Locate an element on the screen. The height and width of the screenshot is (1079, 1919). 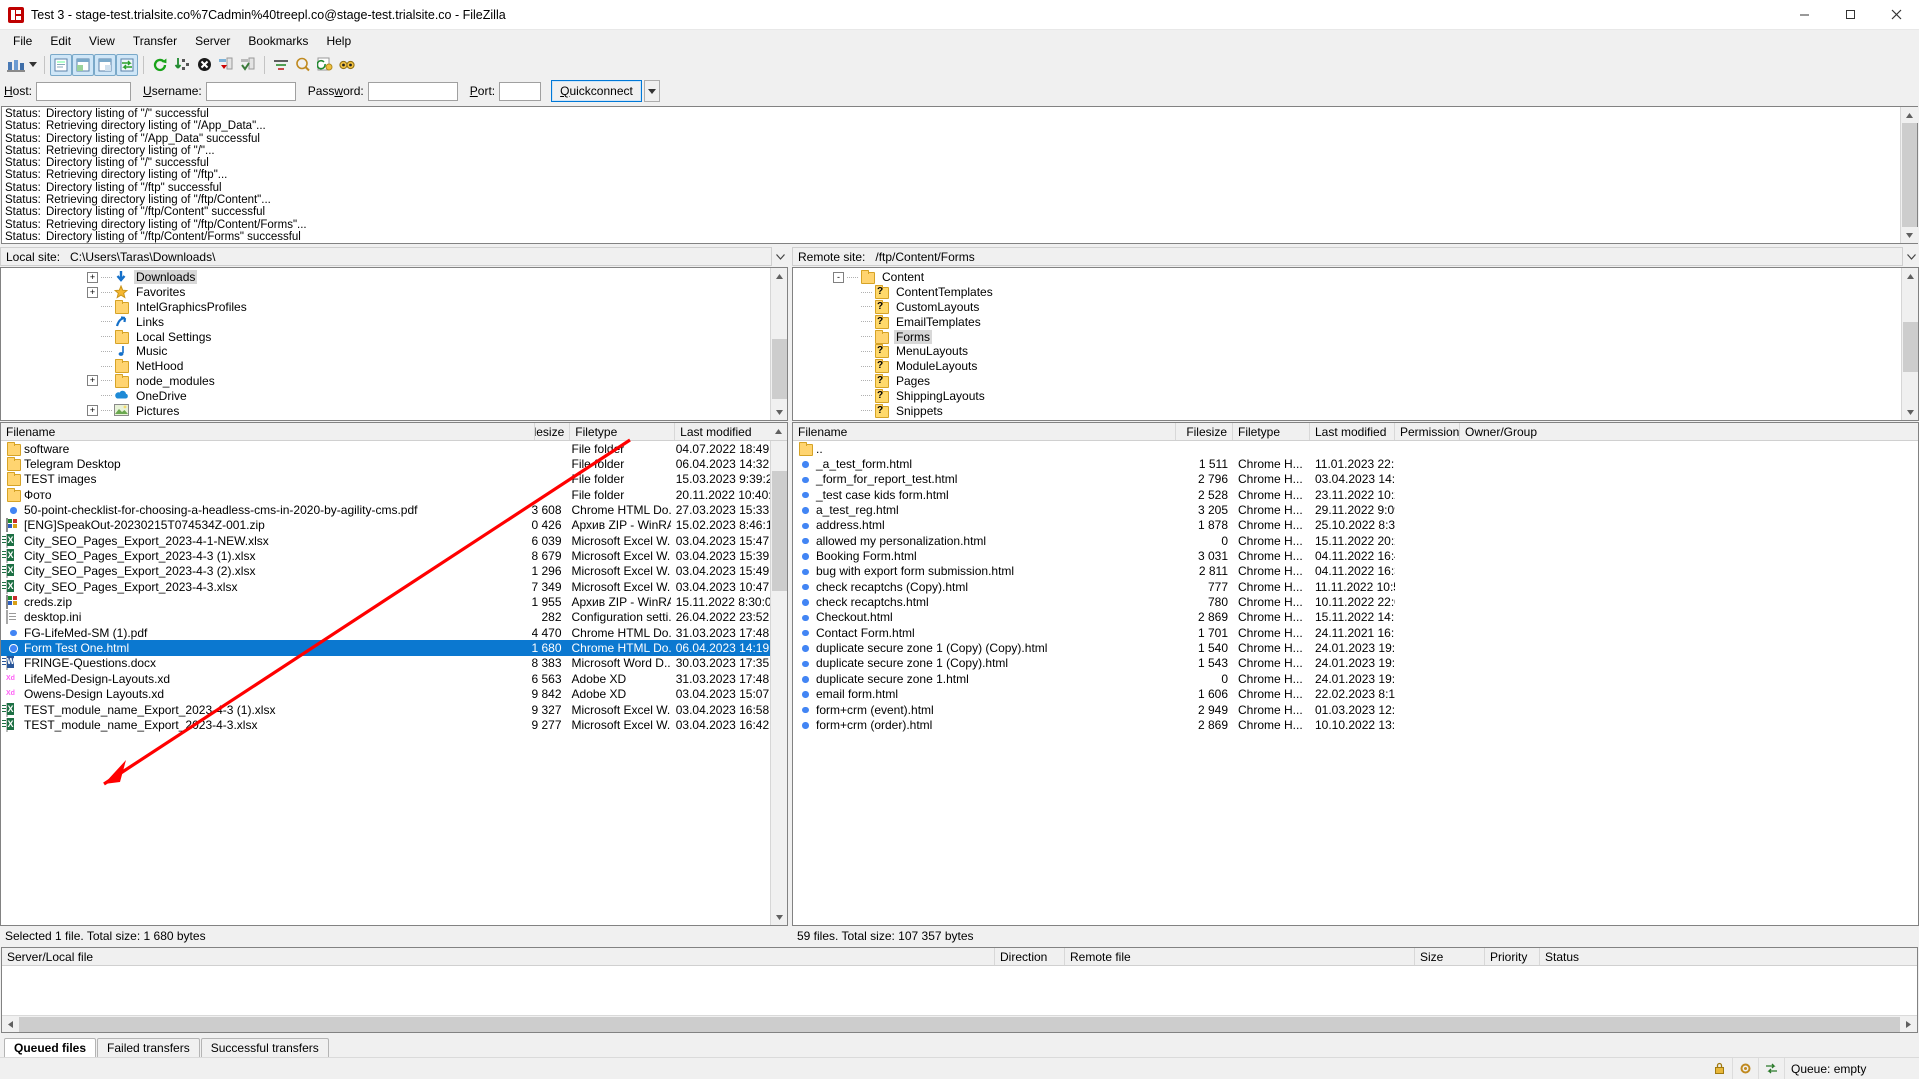
queue-scroll-left is located at coordinates (10, 1024).